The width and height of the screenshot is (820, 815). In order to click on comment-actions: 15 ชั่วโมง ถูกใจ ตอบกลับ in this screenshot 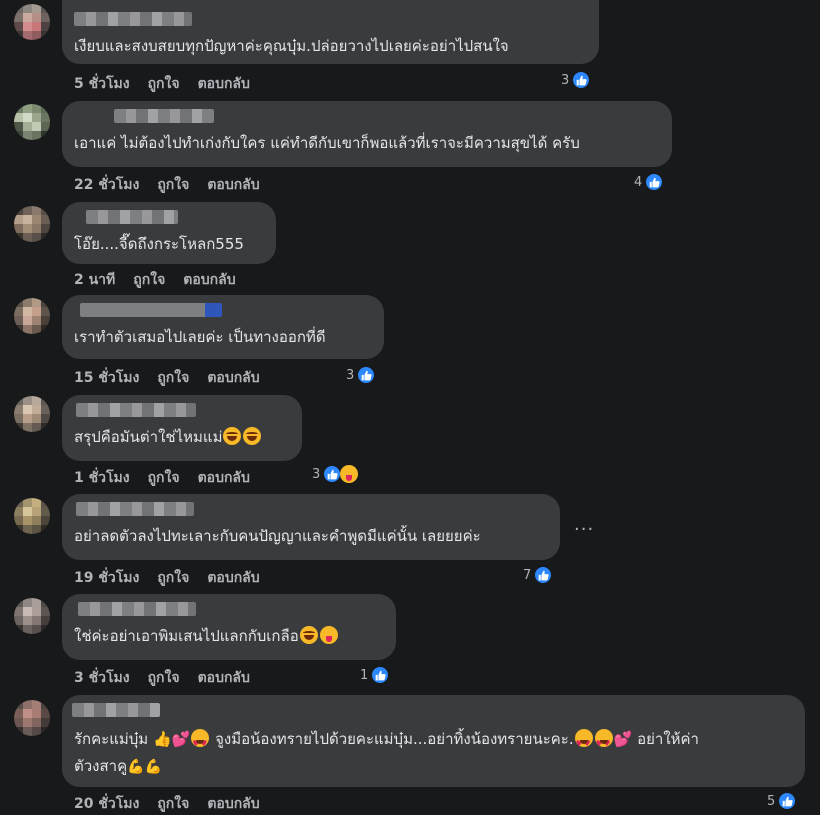, I will do `click(167, 378)`.